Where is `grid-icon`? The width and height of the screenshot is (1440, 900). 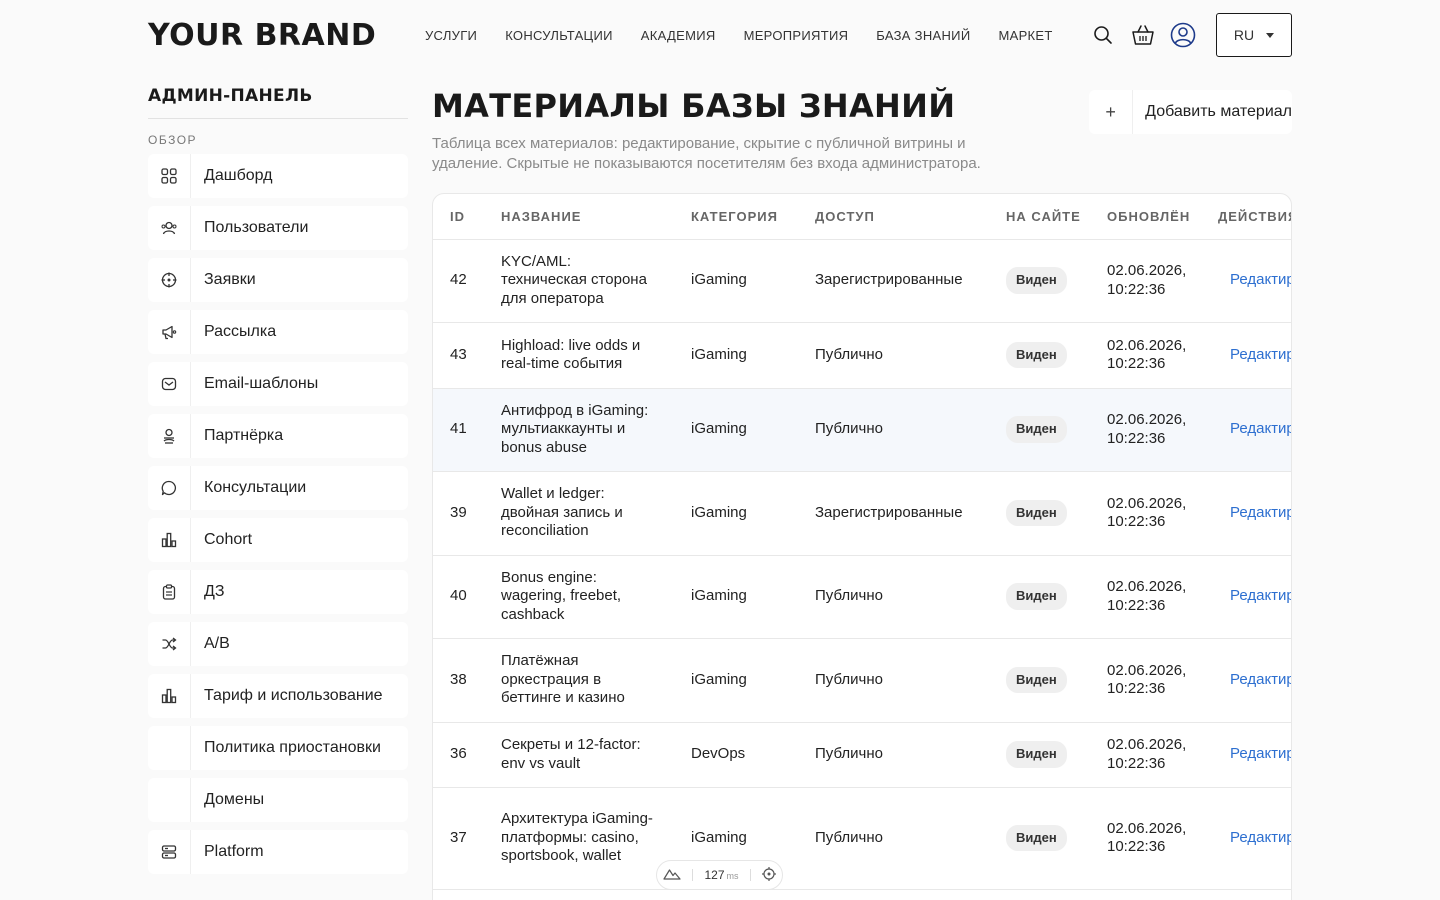
grid-icon is located at coordinates (169, 176).